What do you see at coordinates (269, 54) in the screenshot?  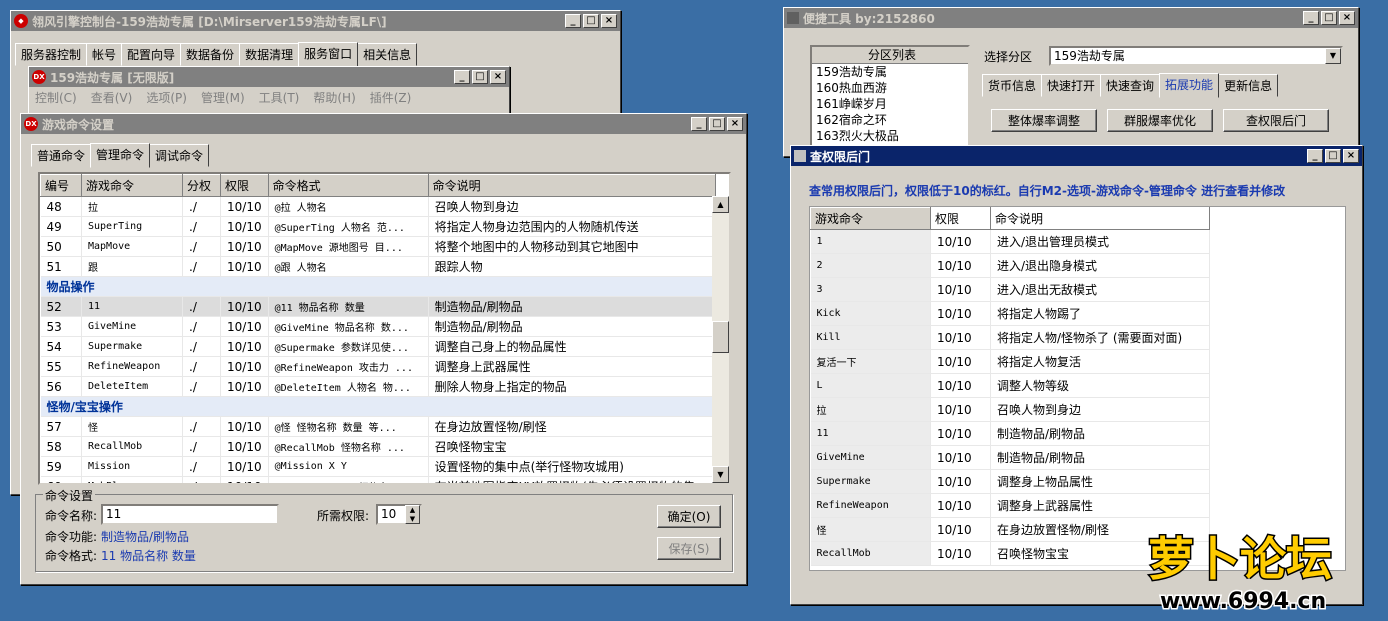 I see `tab-cleanup: 数据清理` at bounding box center [269, 54].